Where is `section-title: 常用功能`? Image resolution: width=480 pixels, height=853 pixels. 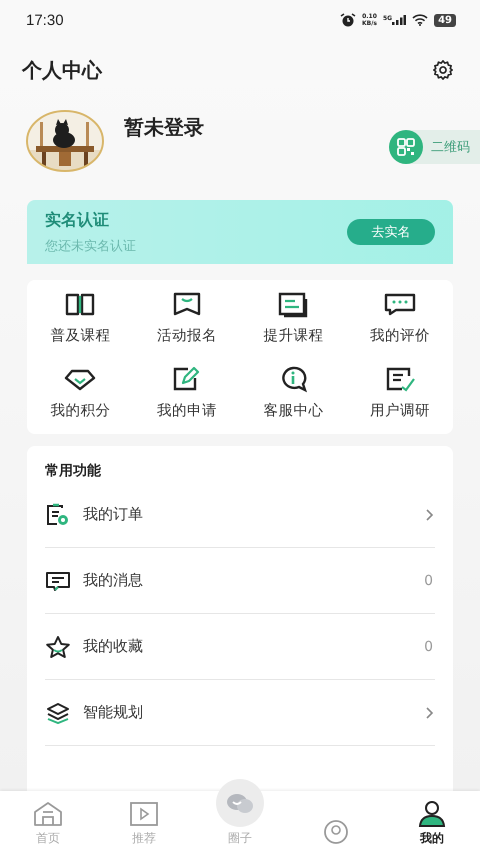 section-title: 常用功能 is located at coordinates (73, 471).